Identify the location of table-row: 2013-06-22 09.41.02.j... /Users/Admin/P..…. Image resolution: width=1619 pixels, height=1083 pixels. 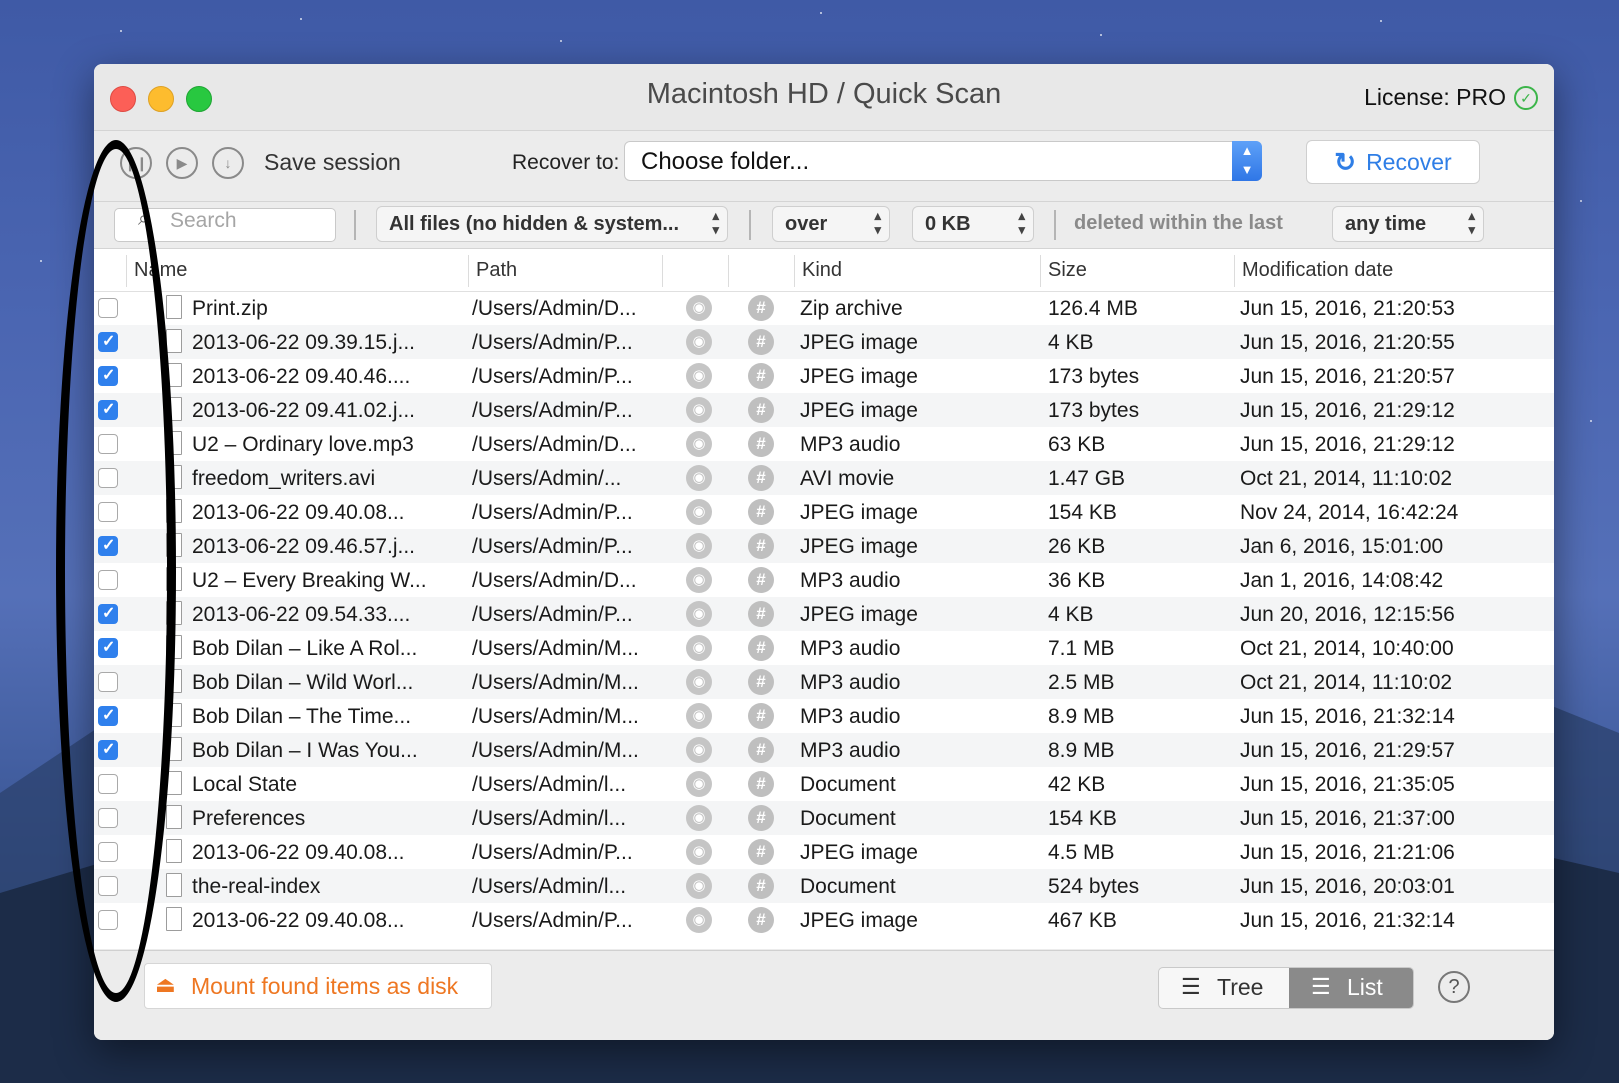
(824, 410).